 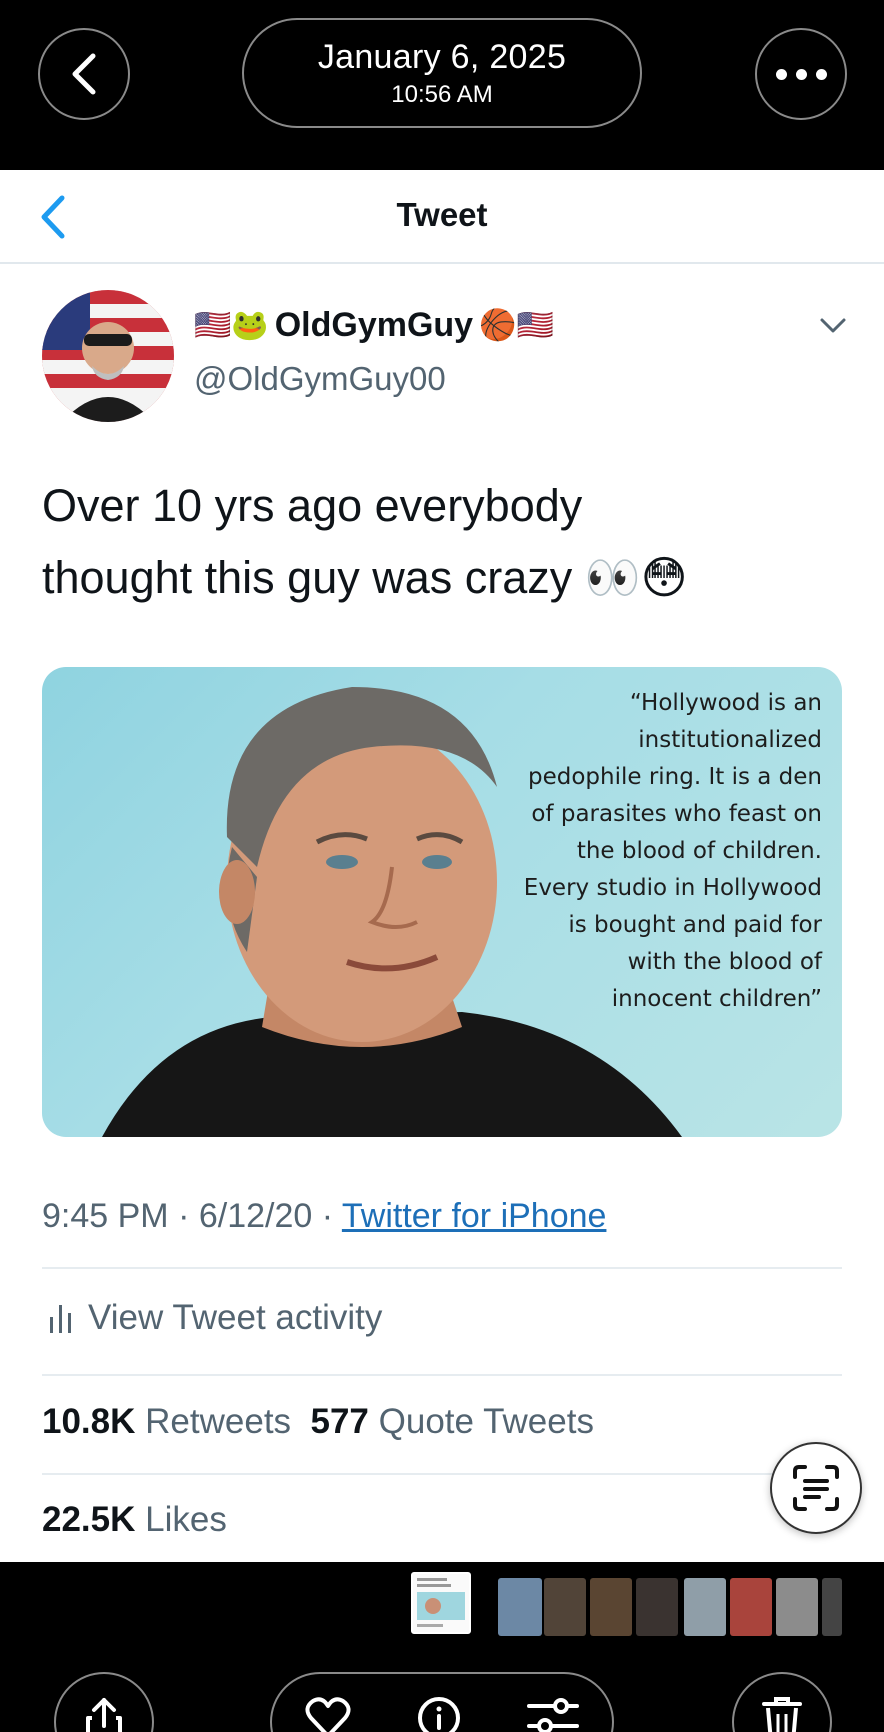 I want to click on avatar-image, so click(x=108, y=356).